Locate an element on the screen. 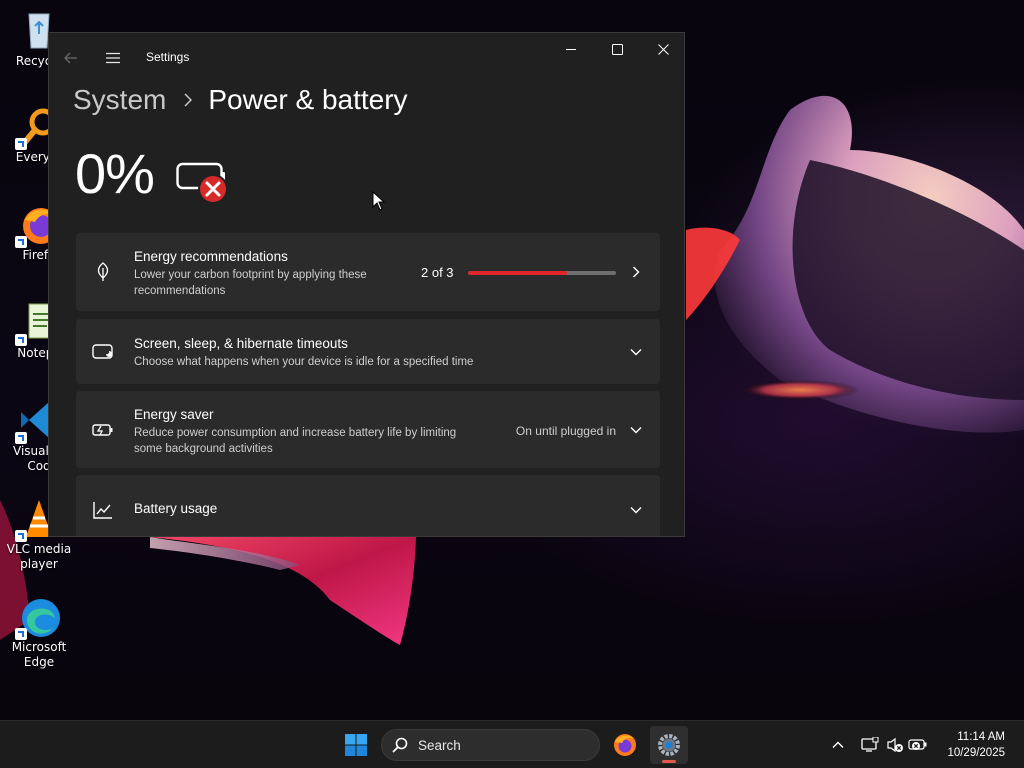 The height and width of the screenshot is (768, 1024). taskbar: Search 11:14 AM 10/29/2025 is located at coordinates (512, 744).